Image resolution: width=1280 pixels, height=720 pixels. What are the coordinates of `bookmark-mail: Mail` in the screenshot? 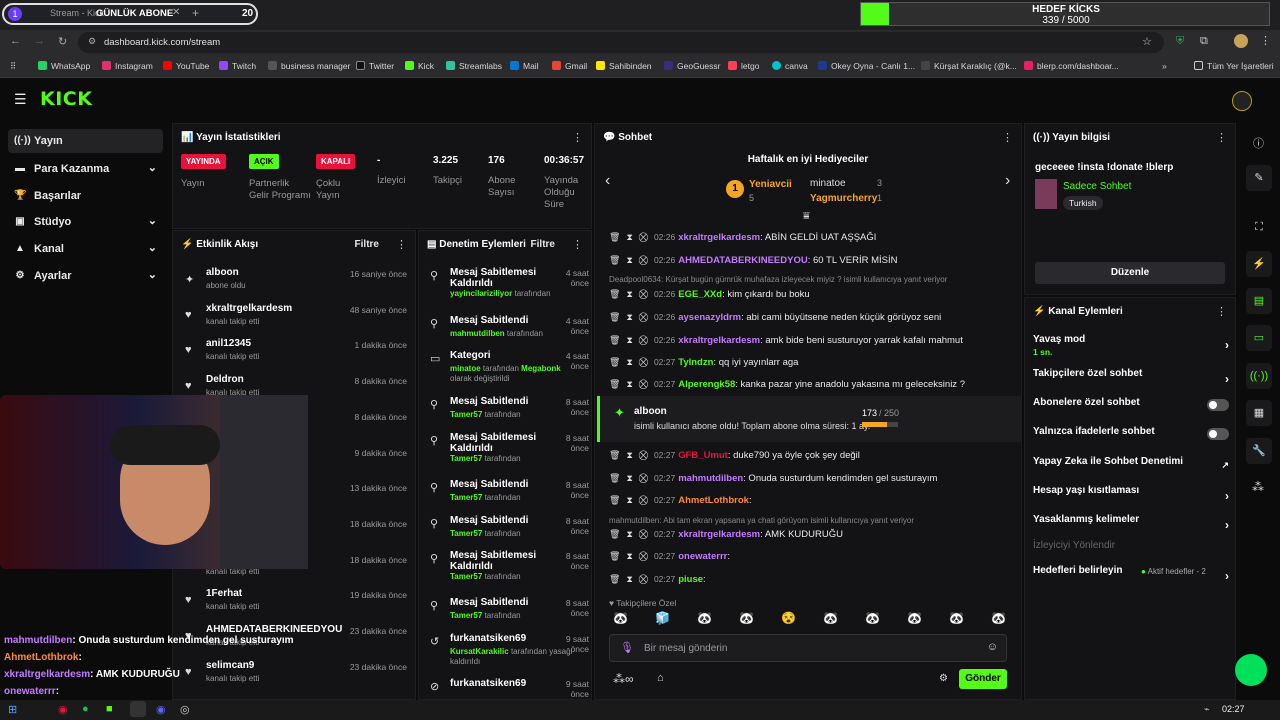 It's located at (524, 66).